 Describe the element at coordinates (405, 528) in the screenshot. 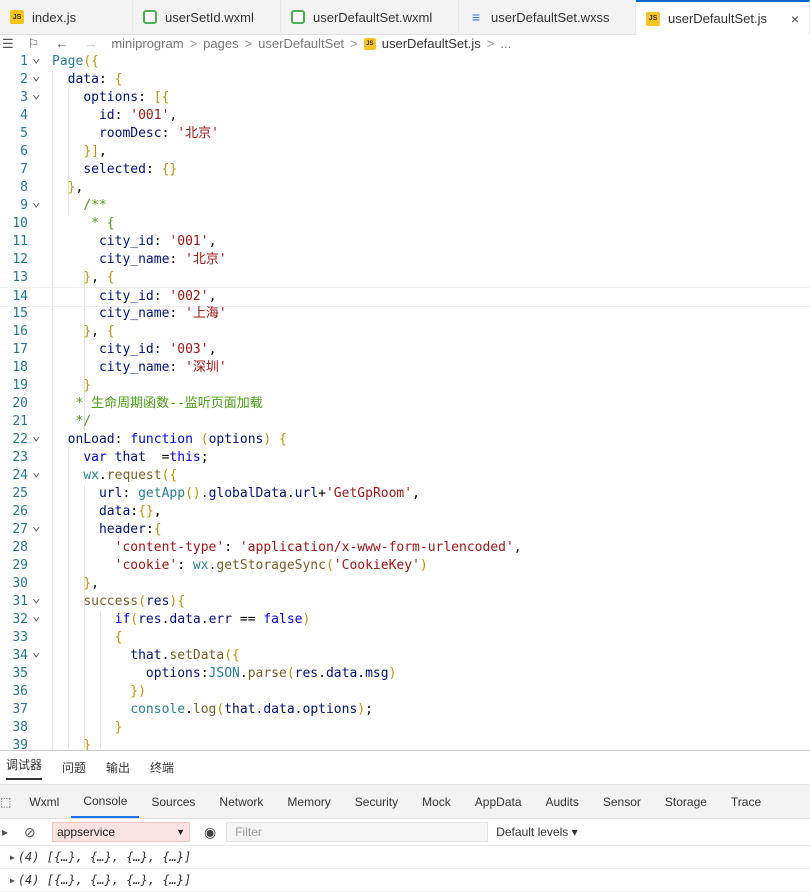

I see `code-line: 27 ⌄ header:{` at that location.